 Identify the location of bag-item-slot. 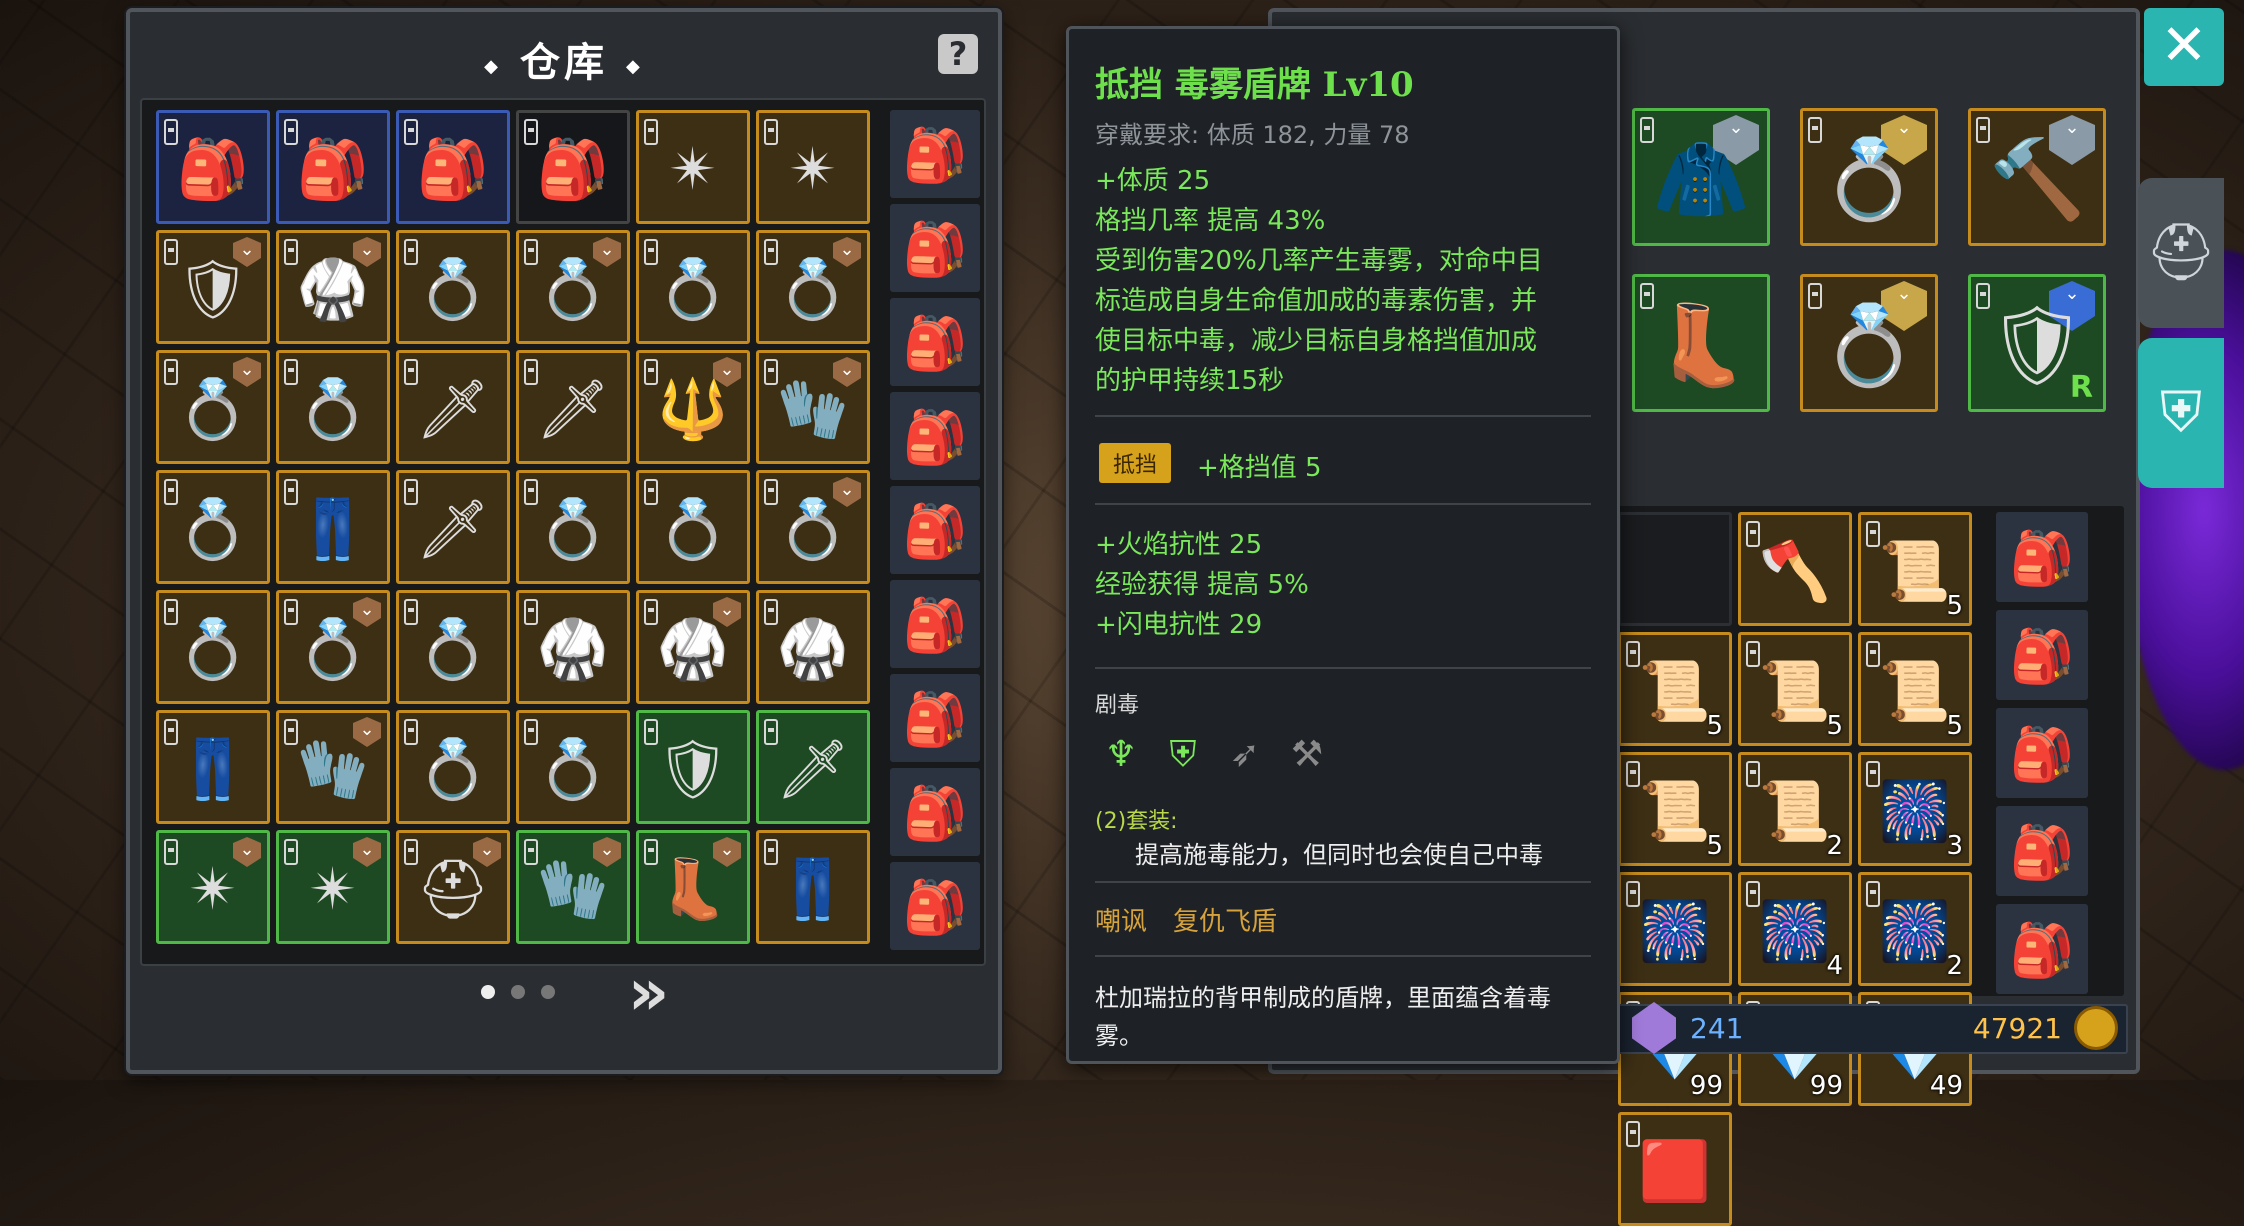
(1675, 569).